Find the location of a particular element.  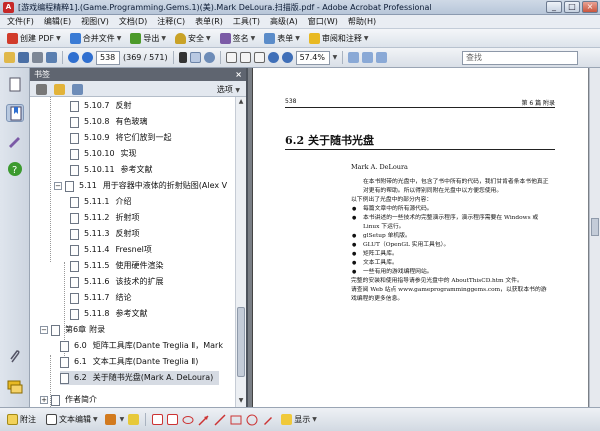

options-menu: 选项 ▼ is located at coordinates (228, 89).